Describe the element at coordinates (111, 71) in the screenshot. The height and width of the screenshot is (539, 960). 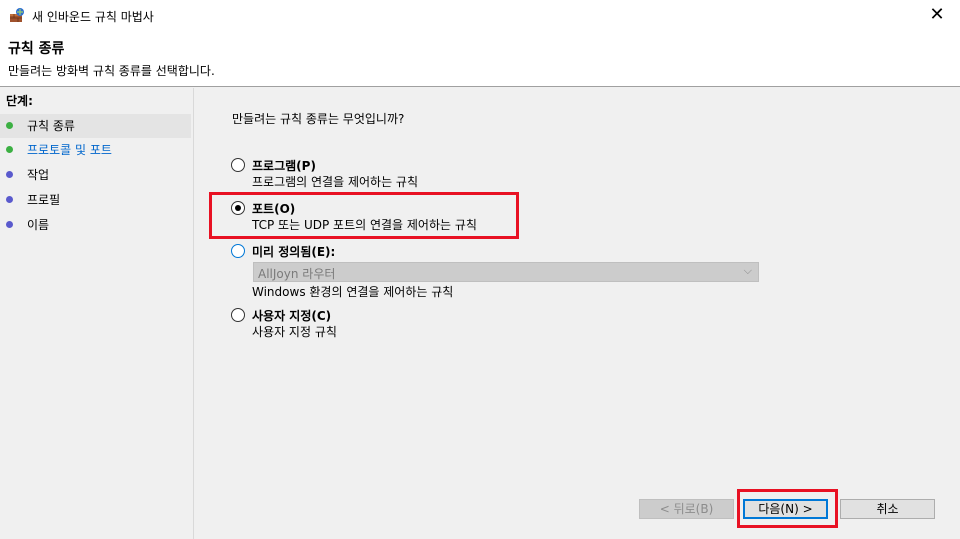
I see `page-description: 만들려는 방화벽 규칙 종류를 선택합니다.` at that location.